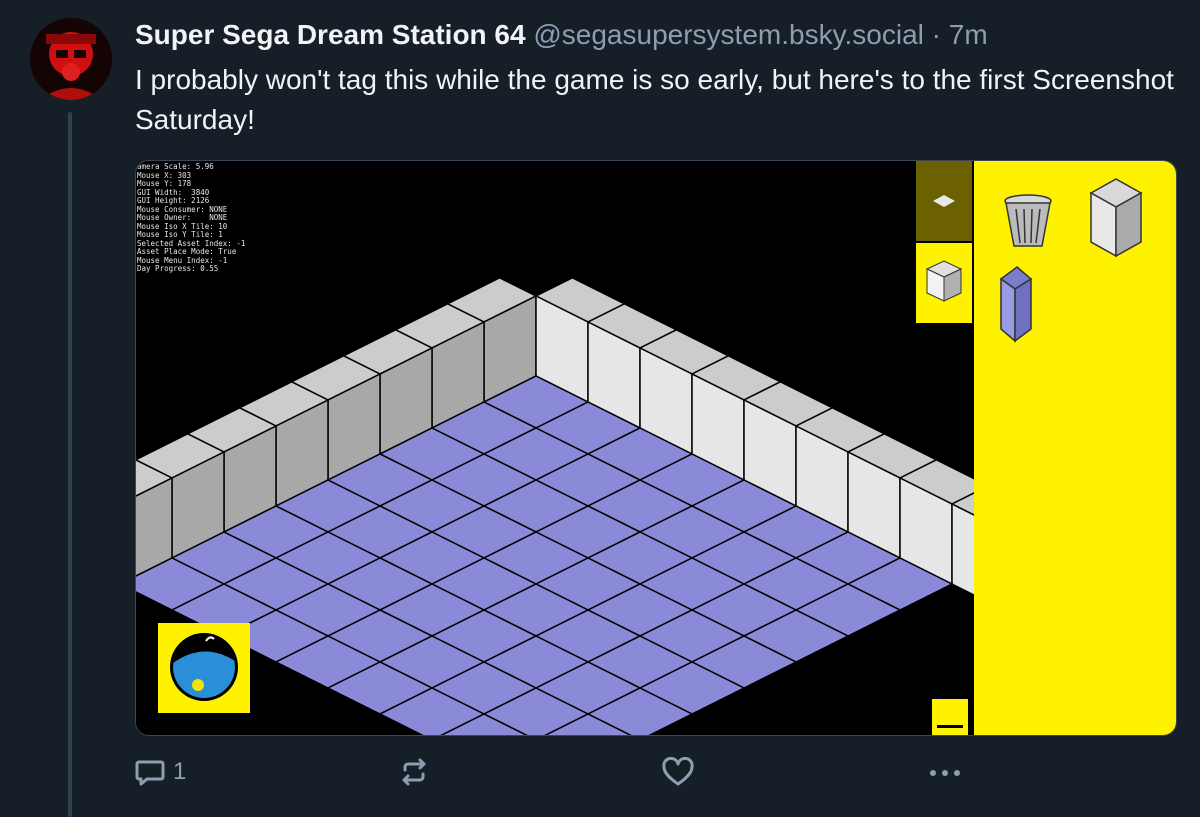  I want to click on more-icon, so click(945, 773).